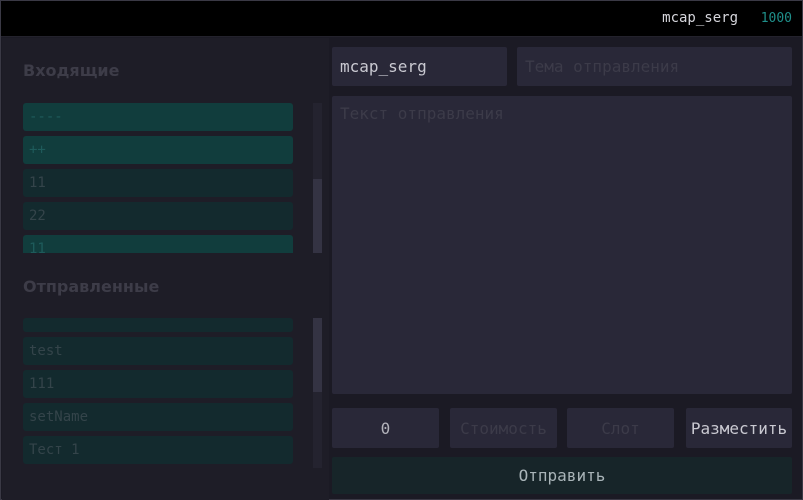 The image size is (803, 500). Describe the element at coordinates (776, 18) in the screenshot. I see `balance-label: 1000` at that location.